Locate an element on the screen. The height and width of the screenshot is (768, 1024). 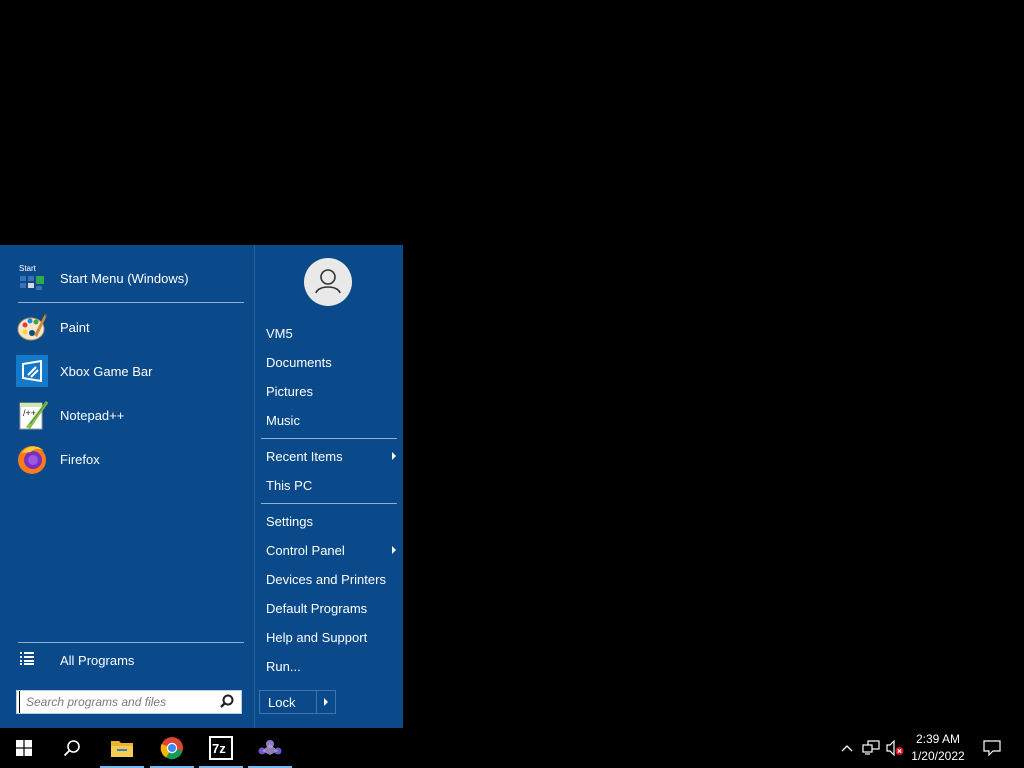
menu-item-label: This PC is located at coordinates (289, 485).